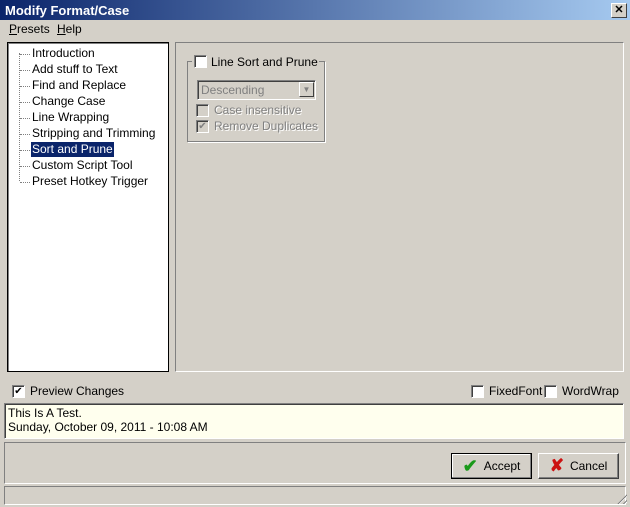 Image resolution: width=630 pixels, height=507 pixels. What do you see at coordinates (19, 117) in the screenshot?
I see `tree-lines` at bounding box center [19, 117].